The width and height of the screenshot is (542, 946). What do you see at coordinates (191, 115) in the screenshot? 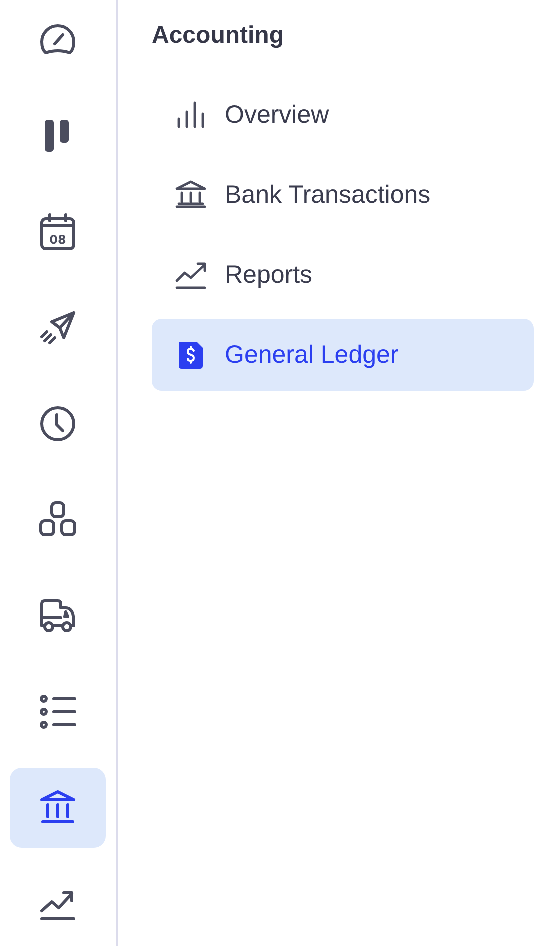
I see `bar-chart-icon` at bounding box center [191, 115].